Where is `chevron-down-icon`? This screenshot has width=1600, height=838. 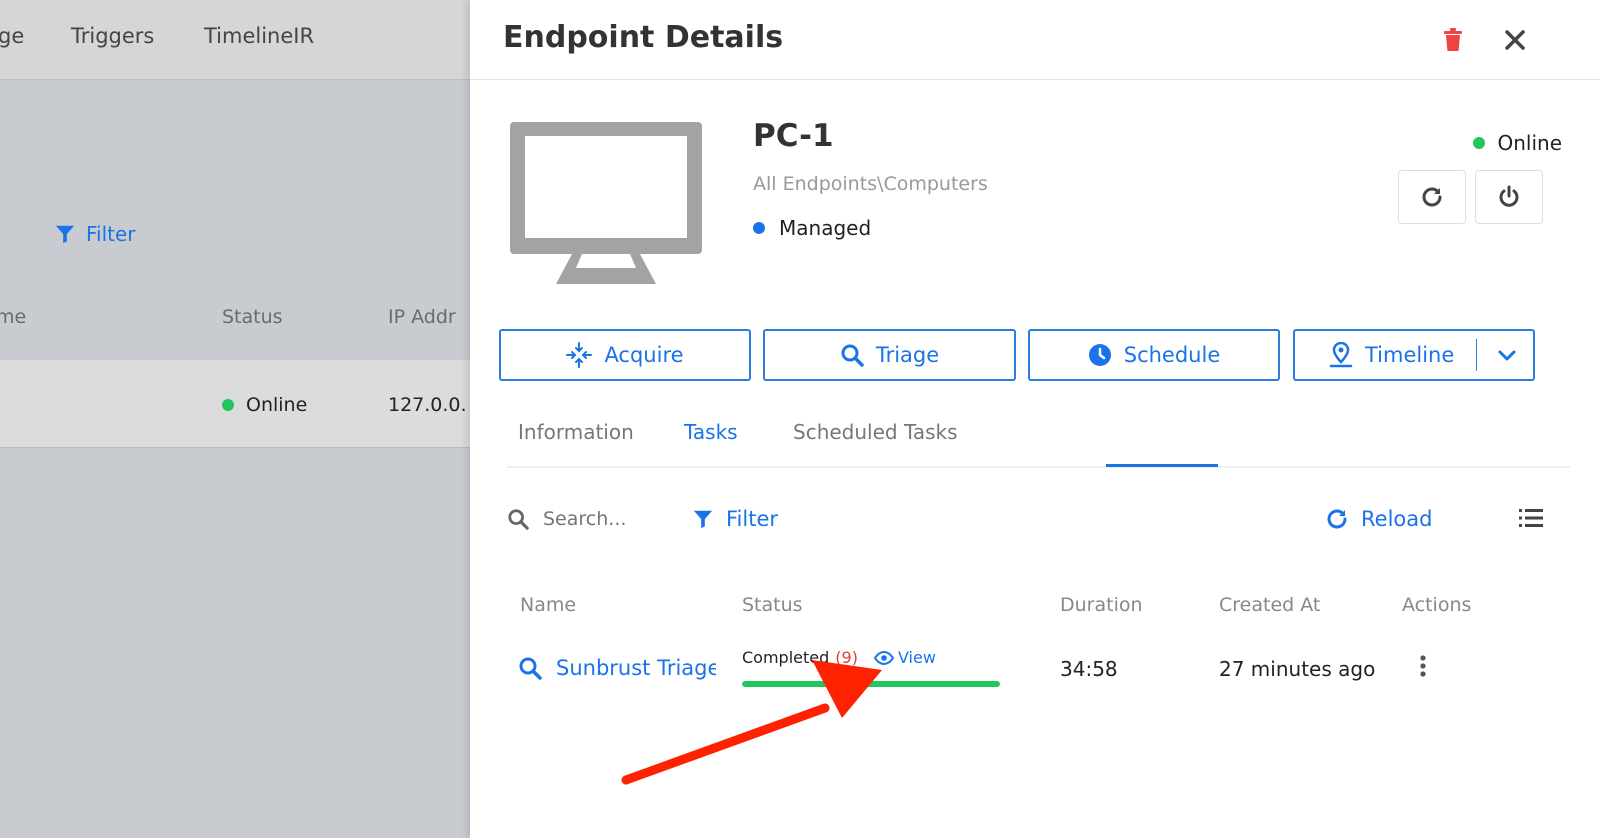
chevron-down-icon is located at coordinates (1507, 355).